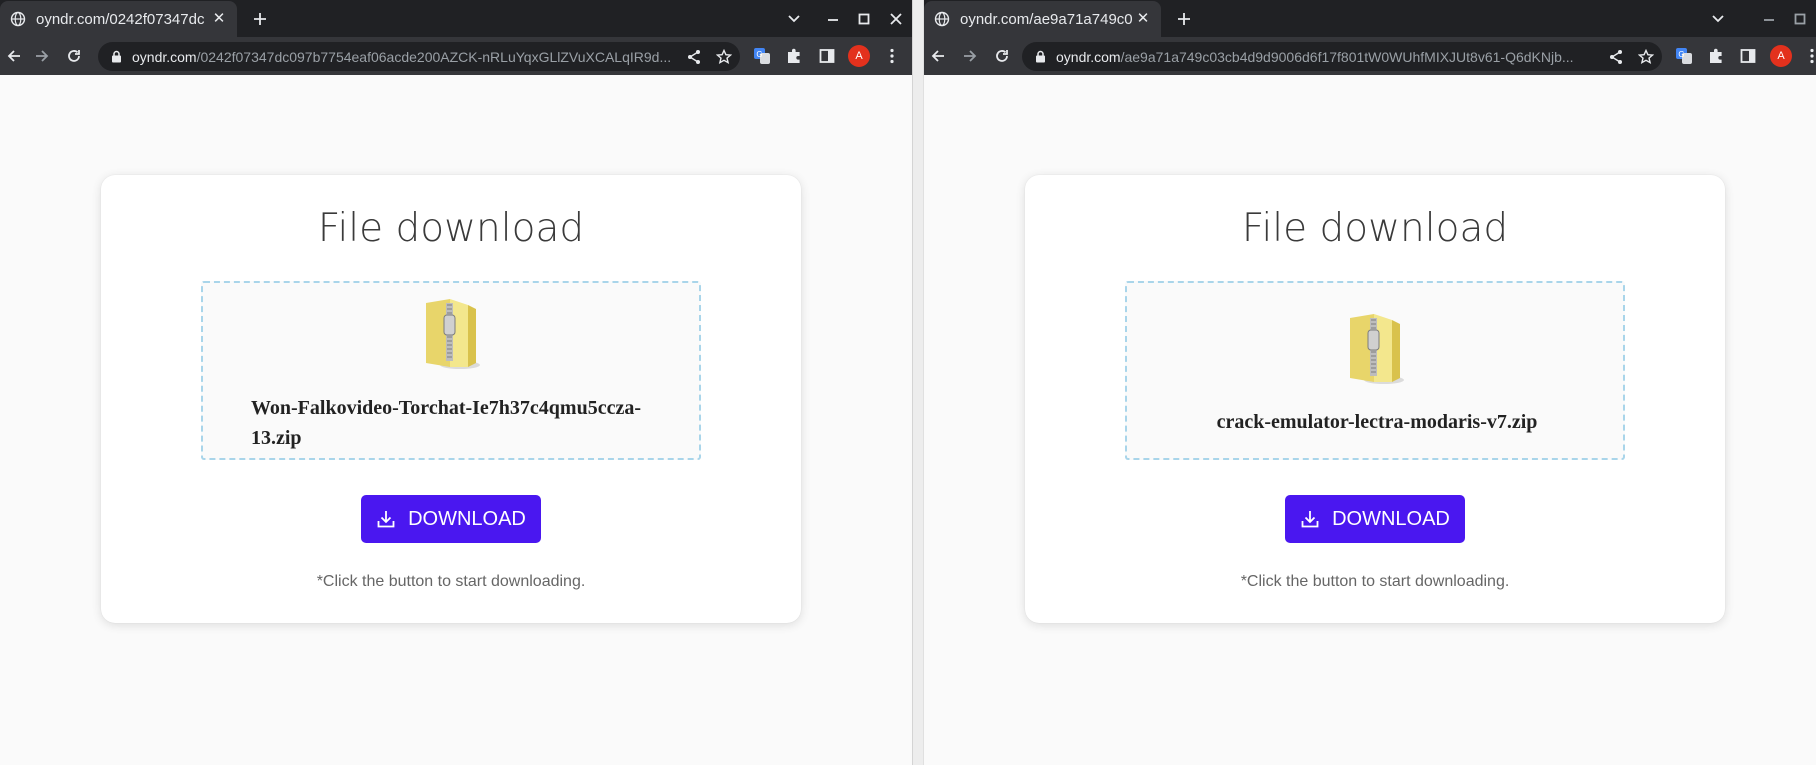 This screenshot has height=765, width=1816. Describe the element at coordinates (918, 382) in the screenshot. I see `window-divider` at that location.